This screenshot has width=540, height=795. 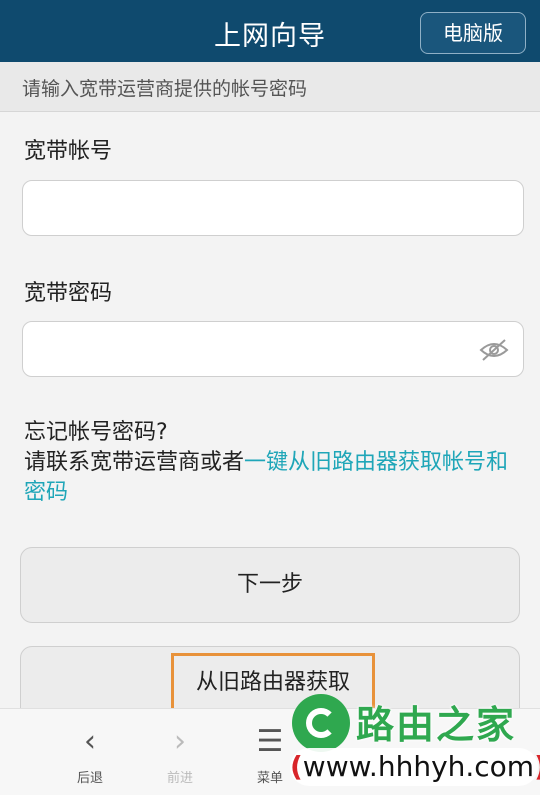 I want to click on forgot-question: 忘记帐号密码?, so click(x=96, y=432).